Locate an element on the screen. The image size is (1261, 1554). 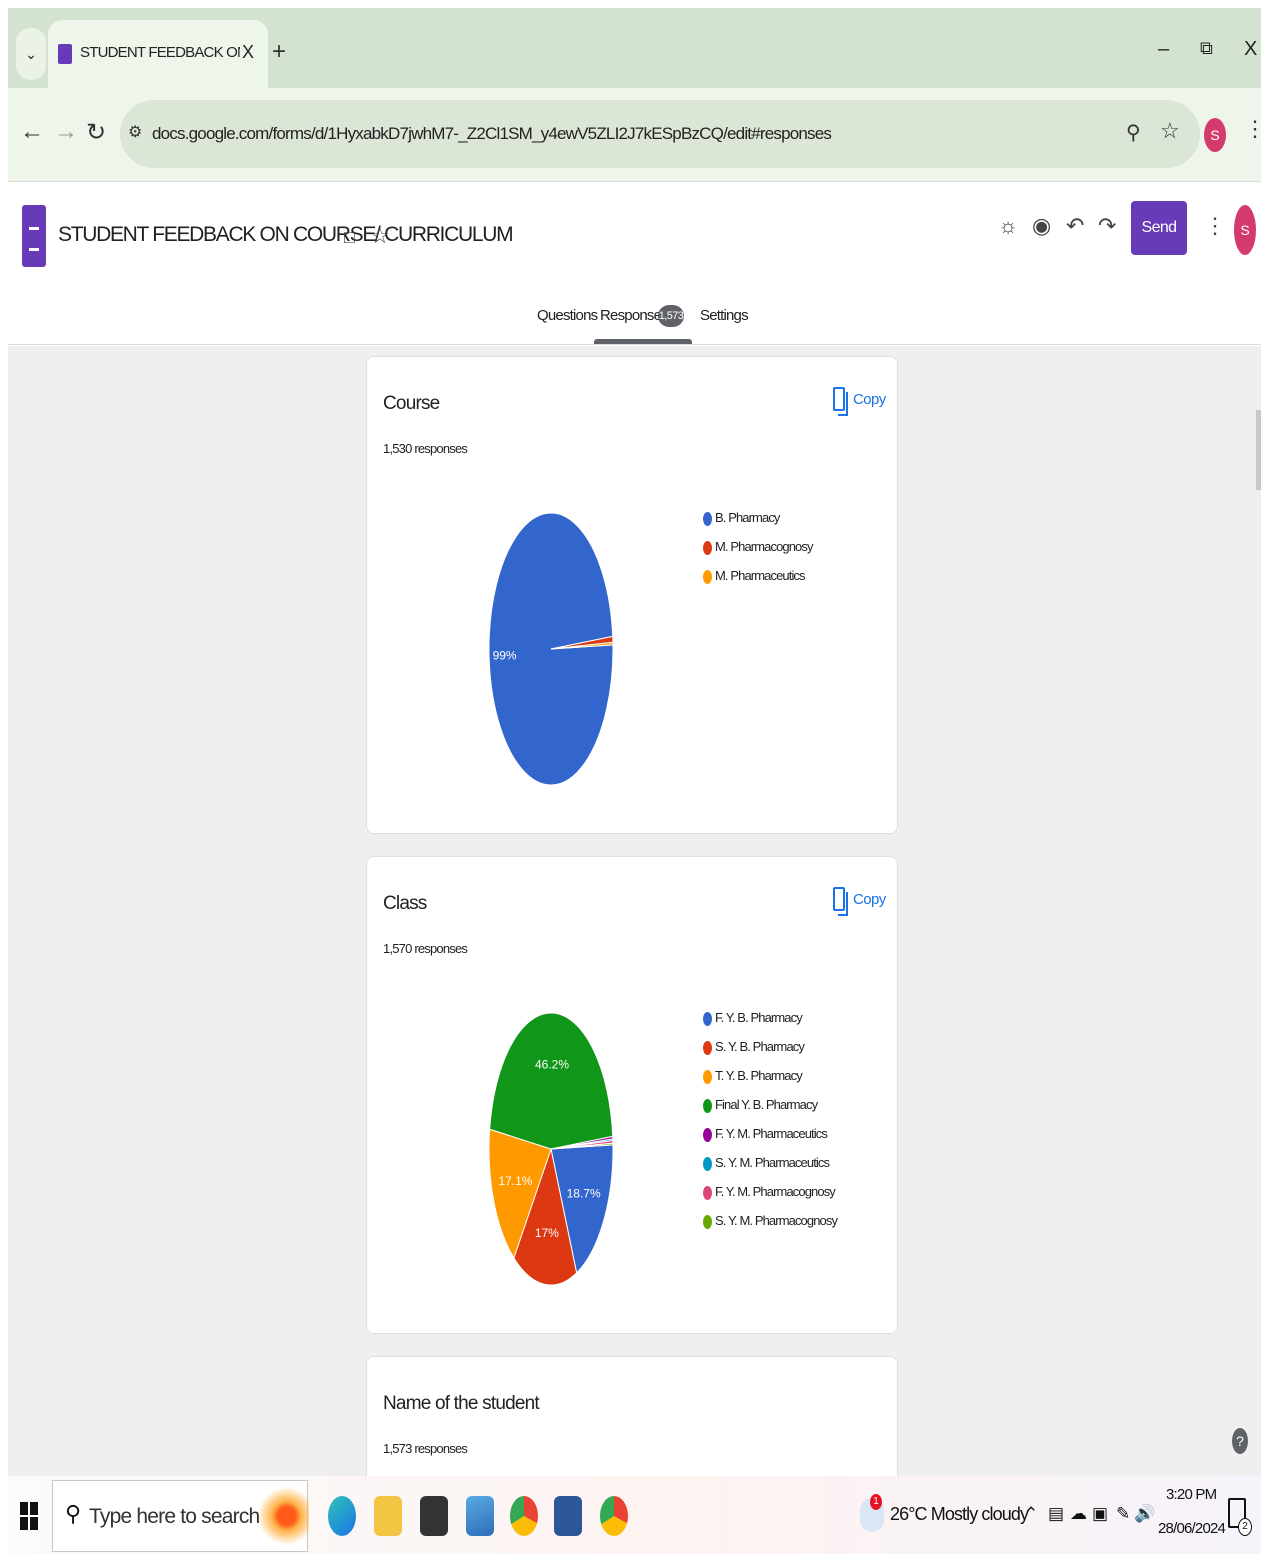
page-scrollbar is located at coordinates (1258, 450).